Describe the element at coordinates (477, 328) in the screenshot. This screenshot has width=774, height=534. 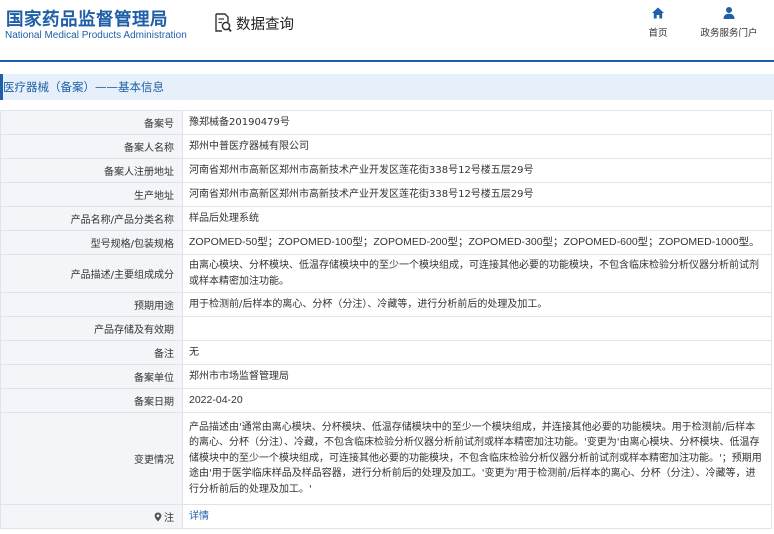
I see `row-value` at that location.